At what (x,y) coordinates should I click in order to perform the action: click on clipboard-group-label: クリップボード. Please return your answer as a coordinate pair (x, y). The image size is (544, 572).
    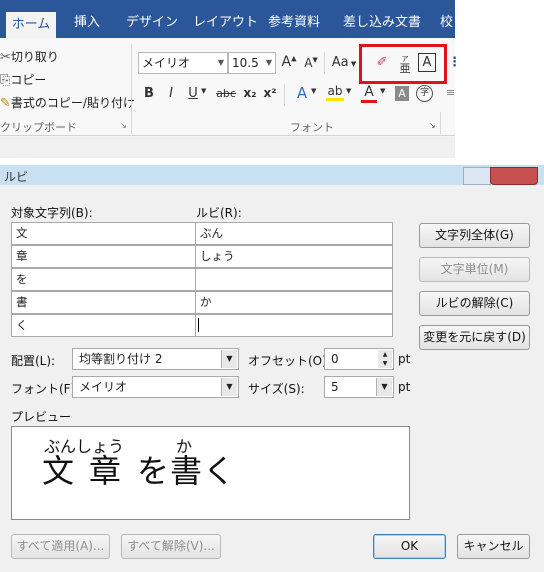
    Looking at the image, I should click on (38, 127).